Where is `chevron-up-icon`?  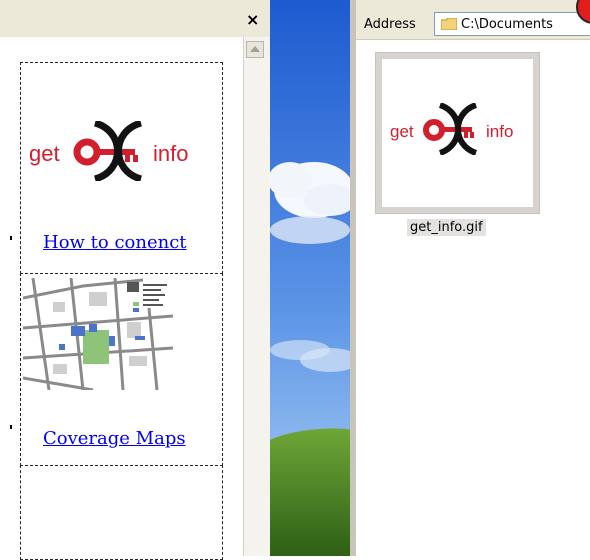 chevron-up-icon is located at coordinates (255, 49).